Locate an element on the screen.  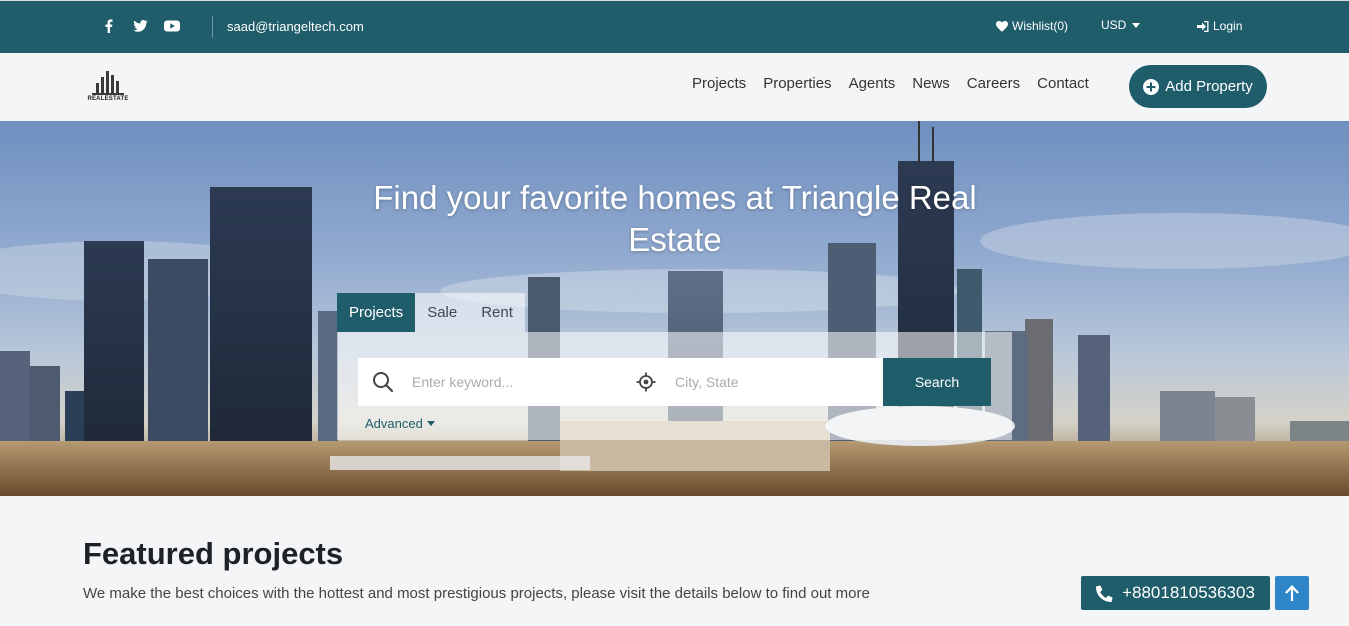
location-crosshair-icon is located at coordinates (646, 382).